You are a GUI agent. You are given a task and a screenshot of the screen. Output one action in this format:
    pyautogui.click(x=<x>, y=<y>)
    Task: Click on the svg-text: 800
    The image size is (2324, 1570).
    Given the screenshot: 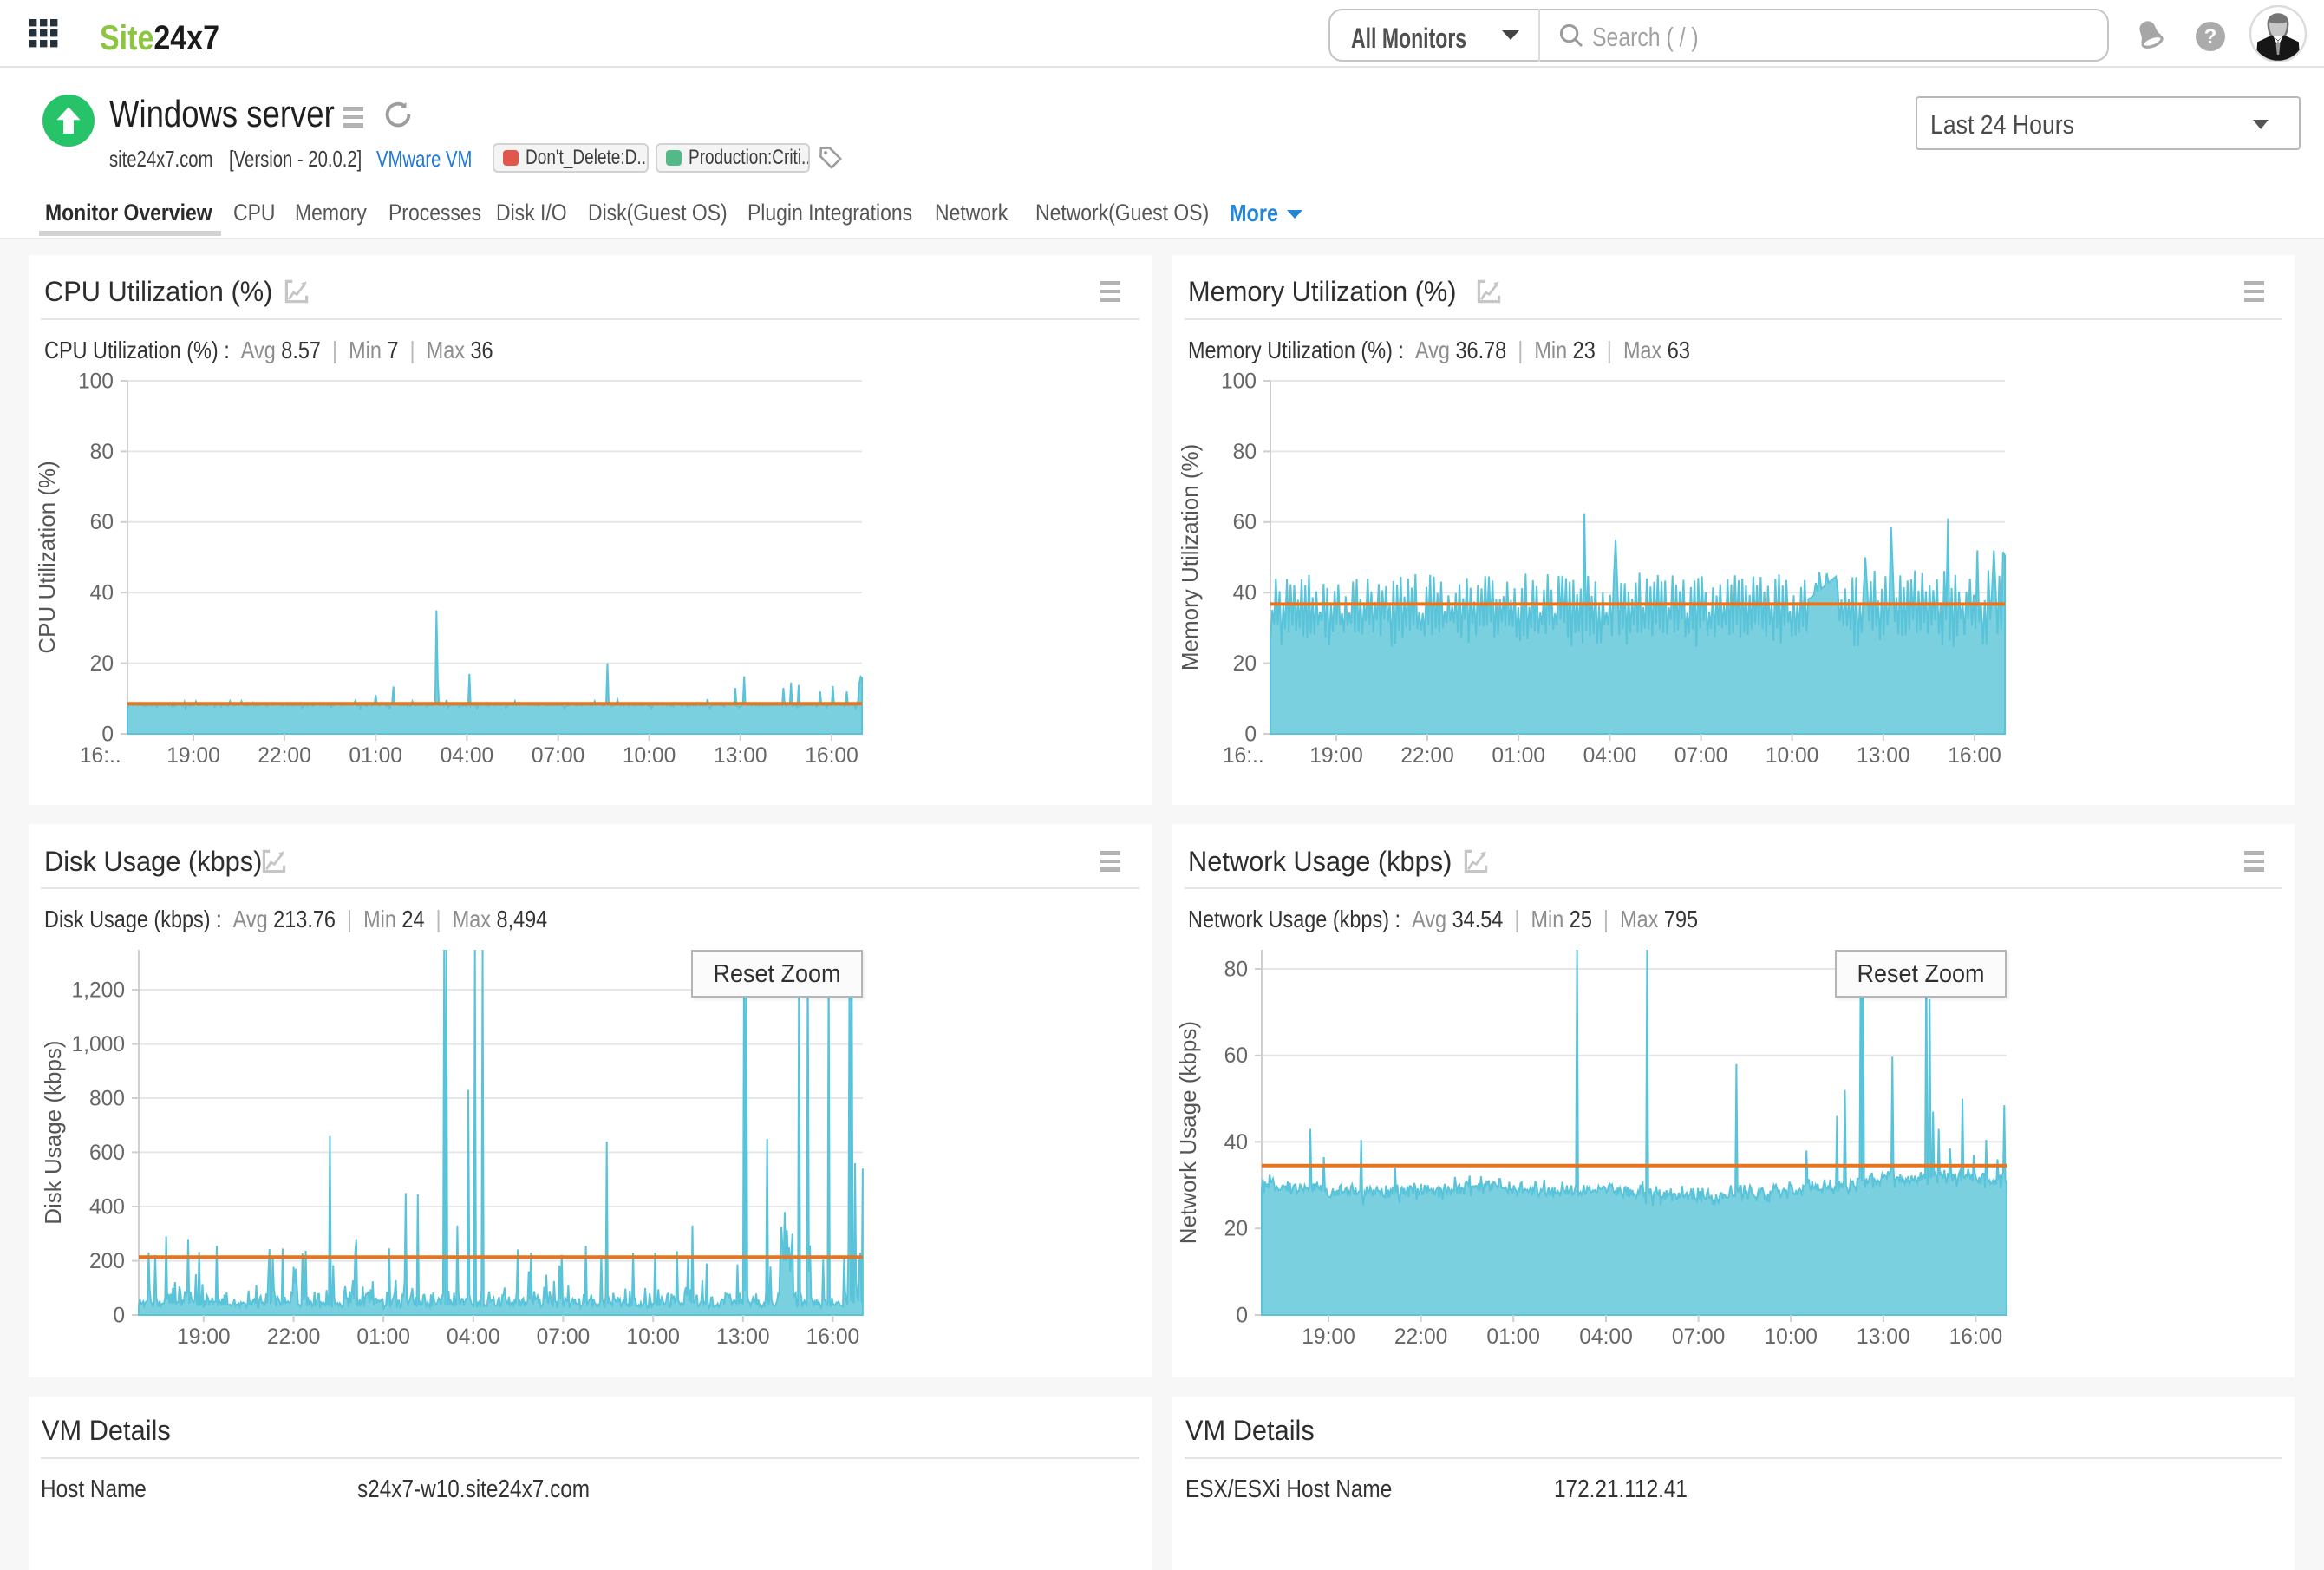 What is the action you would take?
    pyautogui.click(x=107, y=1098)
    